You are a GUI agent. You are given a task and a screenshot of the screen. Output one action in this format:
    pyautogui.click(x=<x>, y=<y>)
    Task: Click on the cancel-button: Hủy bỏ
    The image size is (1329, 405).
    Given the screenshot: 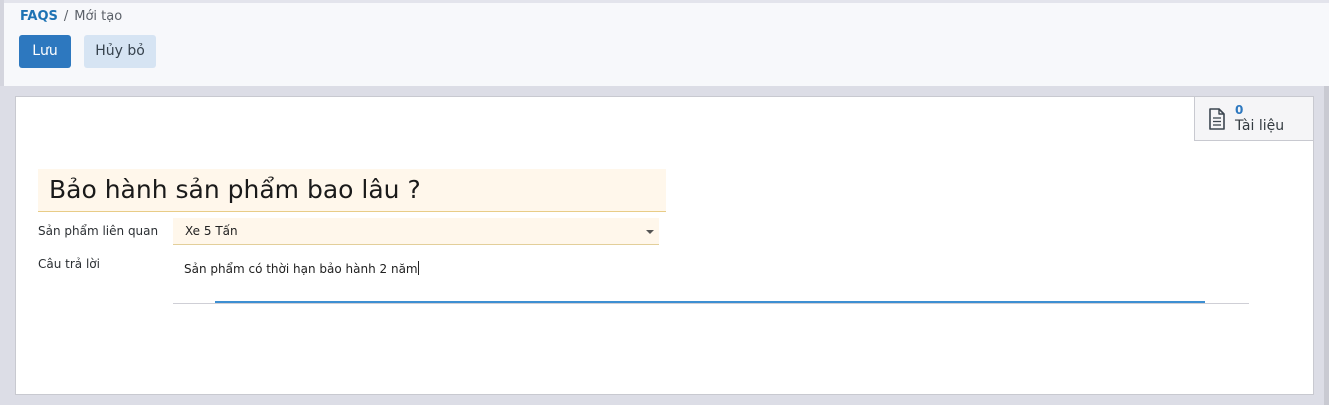 What is the action you would take?
    pyautogui.click(x=120, y=51)
    